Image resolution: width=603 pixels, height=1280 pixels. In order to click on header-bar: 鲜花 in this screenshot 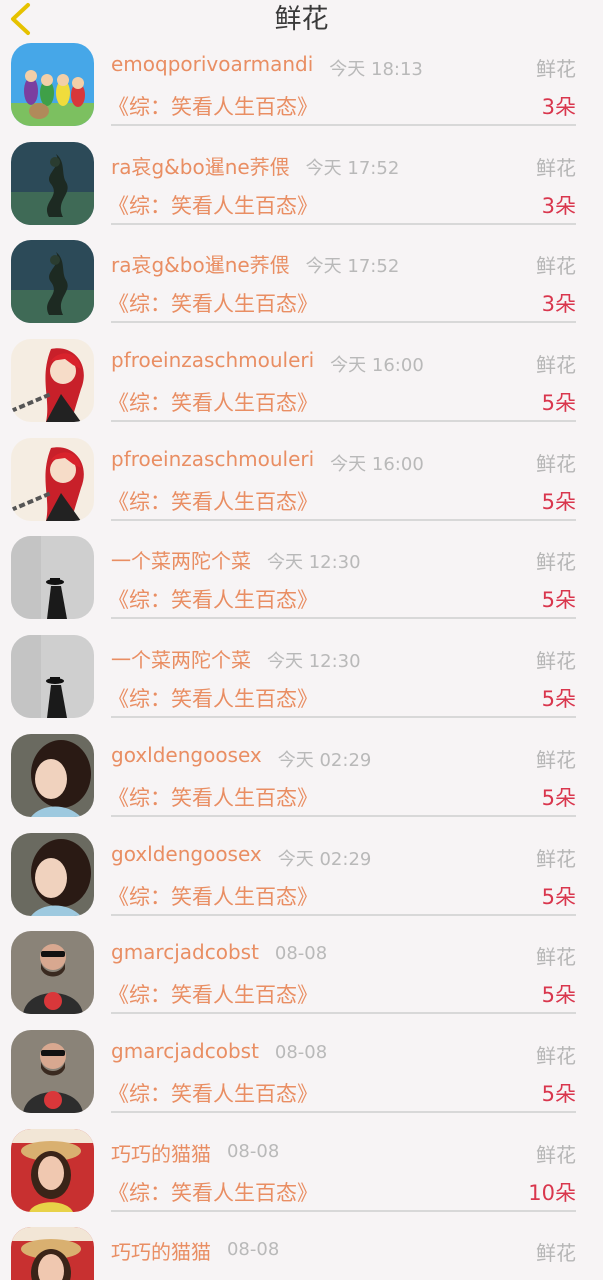, I will do `click(301, 20)`.